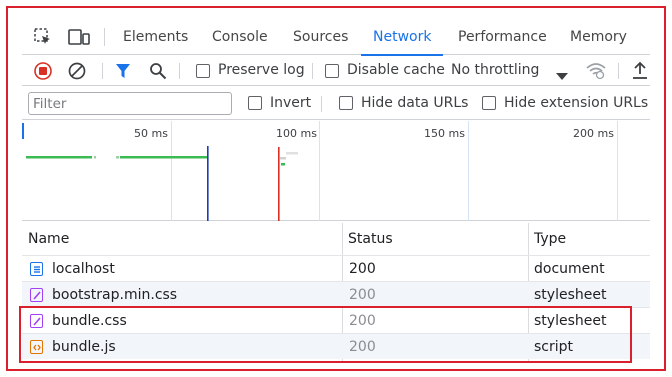  Describe the element at coordinates (77, 73) in the screenshot. I see `clear-icon` at that location.